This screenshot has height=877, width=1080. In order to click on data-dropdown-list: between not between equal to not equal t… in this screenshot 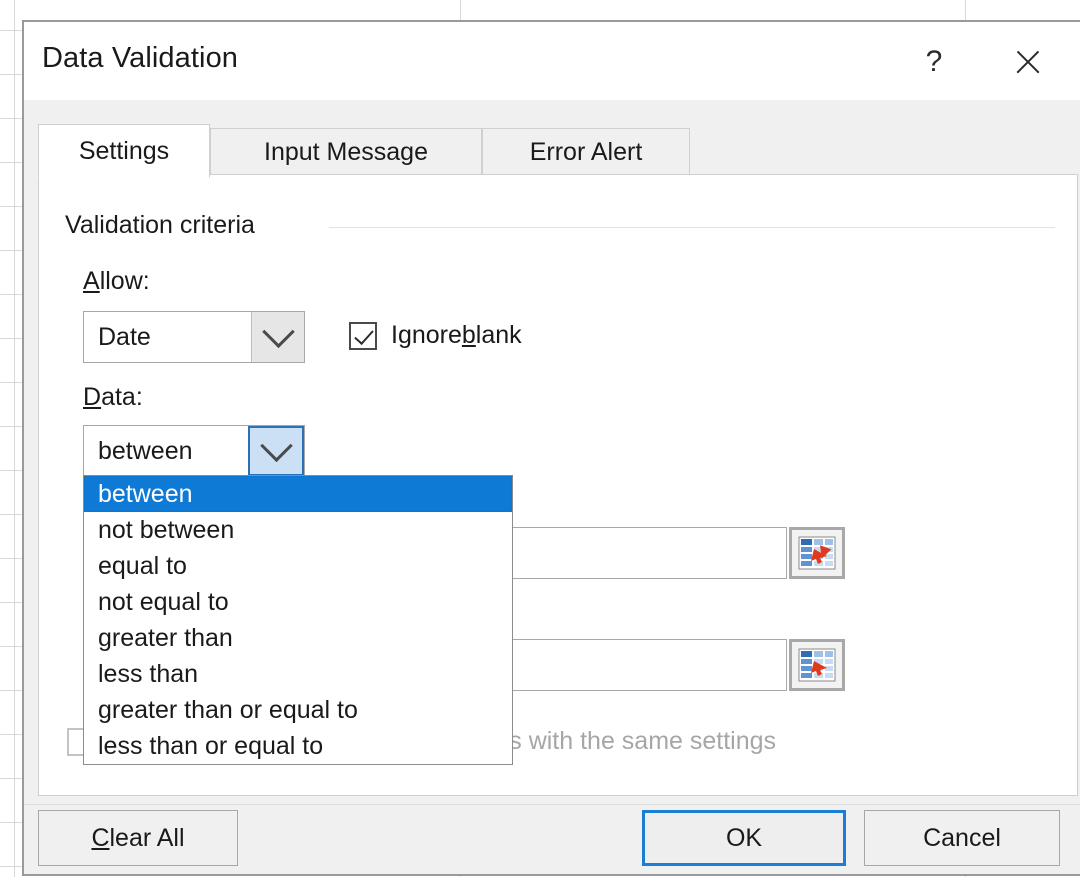, I will do `click(298, 620)`.